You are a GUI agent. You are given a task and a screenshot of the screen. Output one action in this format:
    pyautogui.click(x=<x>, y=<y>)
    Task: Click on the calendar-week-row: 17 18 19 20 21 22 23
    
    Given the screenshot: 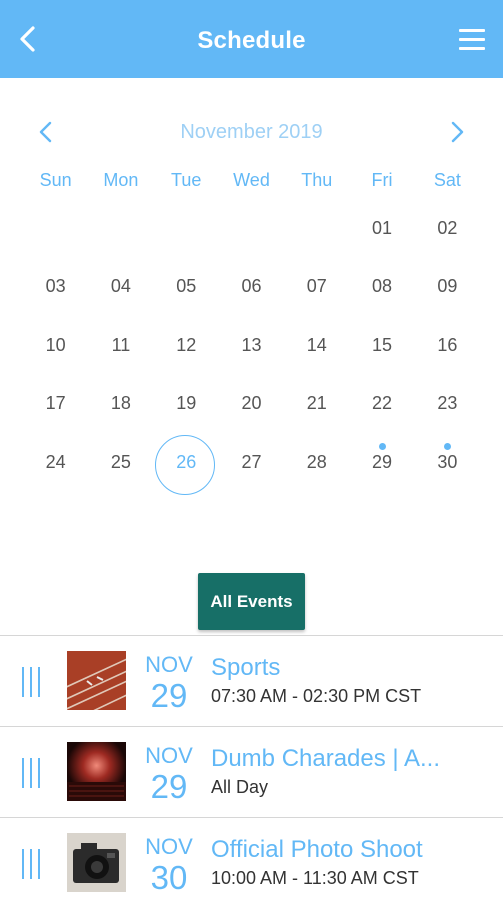 What is the action you would take?
    pyautogui.click(x=251, y=404)
    